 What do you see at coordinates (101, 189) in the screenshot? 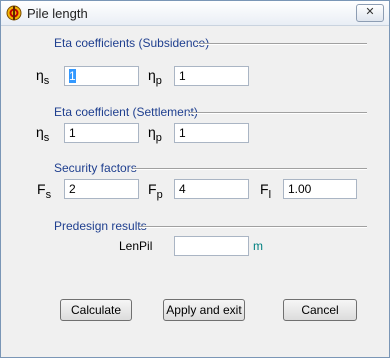
I see `security-fs-input: 2` at bounding box center [101, 189].